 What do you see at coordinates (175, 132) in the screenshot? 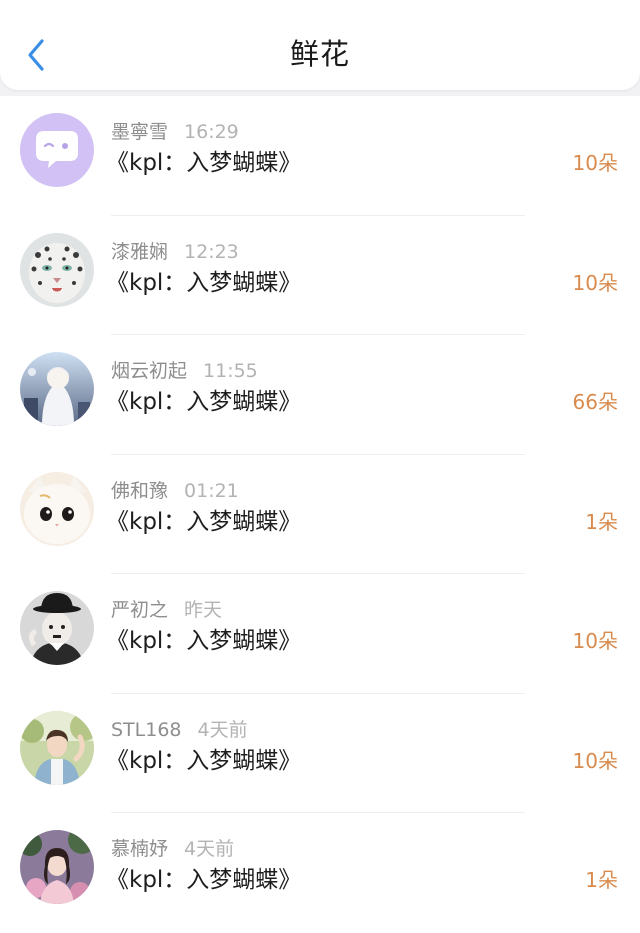
I see `sender-meta: 墨寧雪 16:29` at bounding box center [175, 132].